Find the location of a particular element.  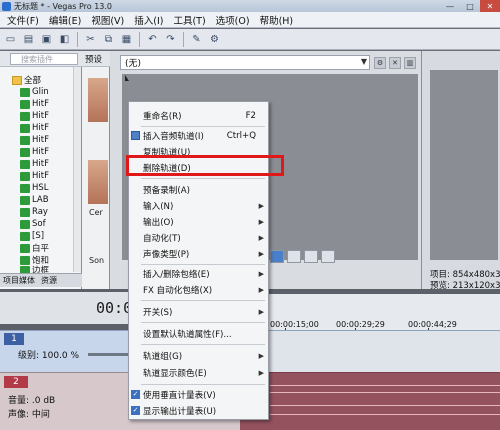

preview-split-icon: ▥ is located at coordinates (410, 62).